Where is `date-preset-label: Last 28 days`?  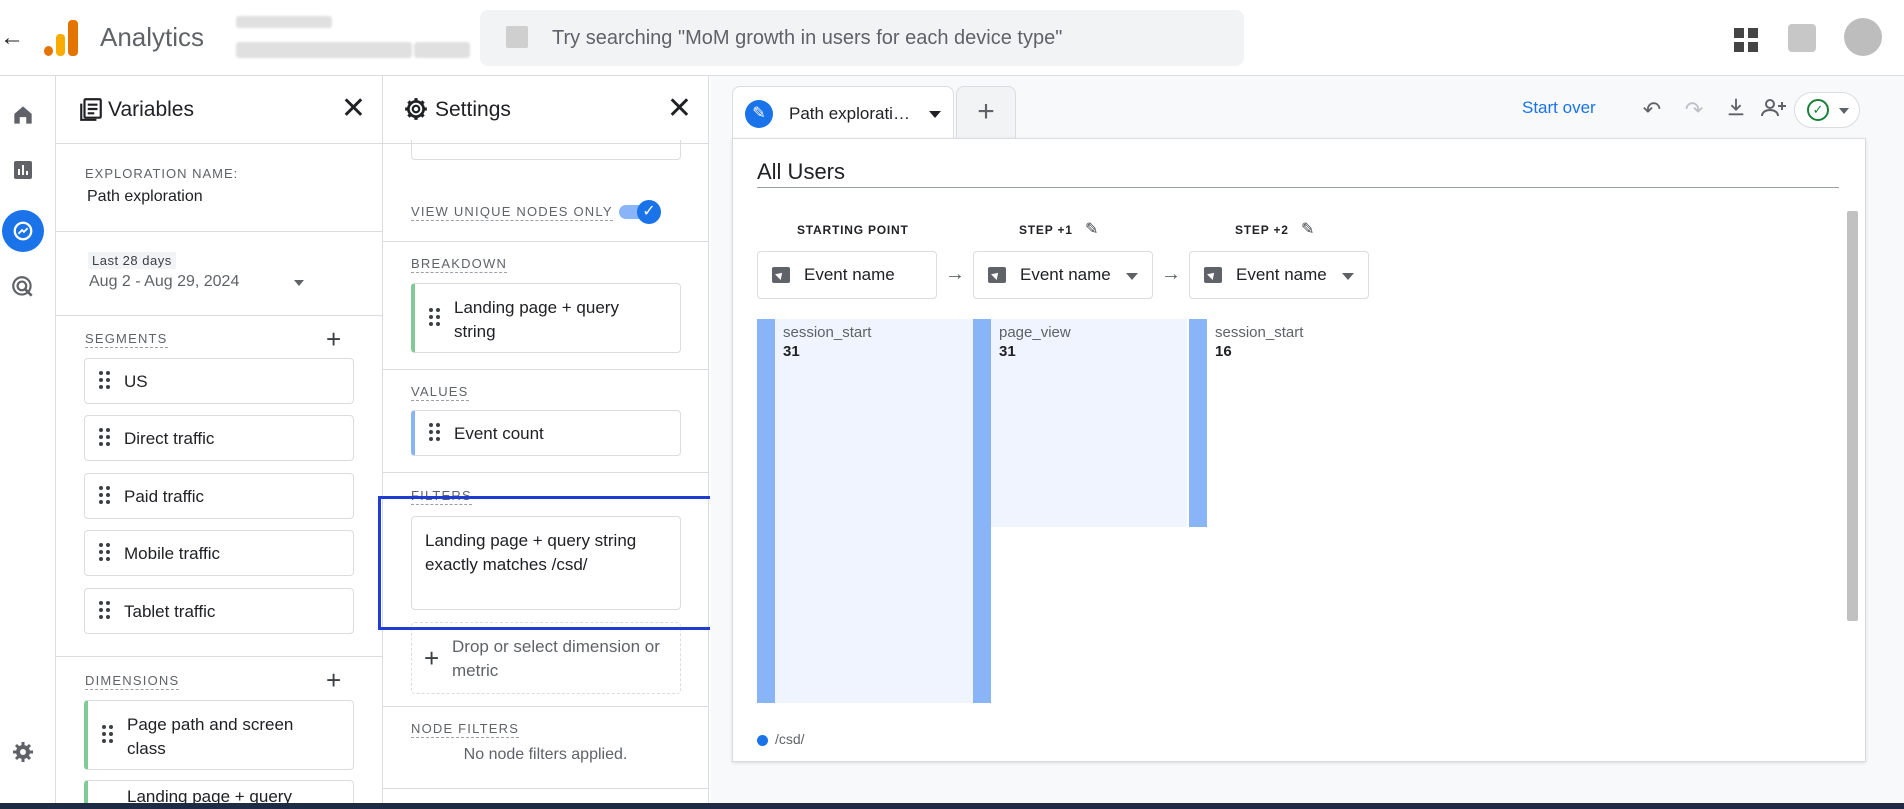 date-preset-label: Last 28 days is located at coordinates (132, 260).